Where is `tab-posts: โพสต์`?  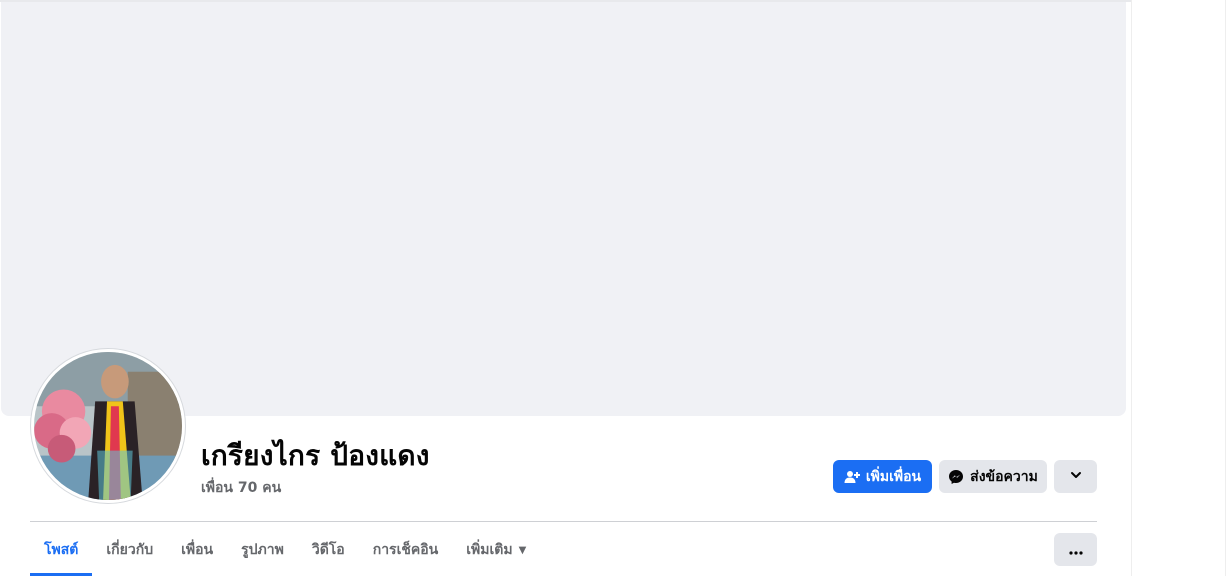 tab-posts: โพสต์ is located at coordinates (61, 553).